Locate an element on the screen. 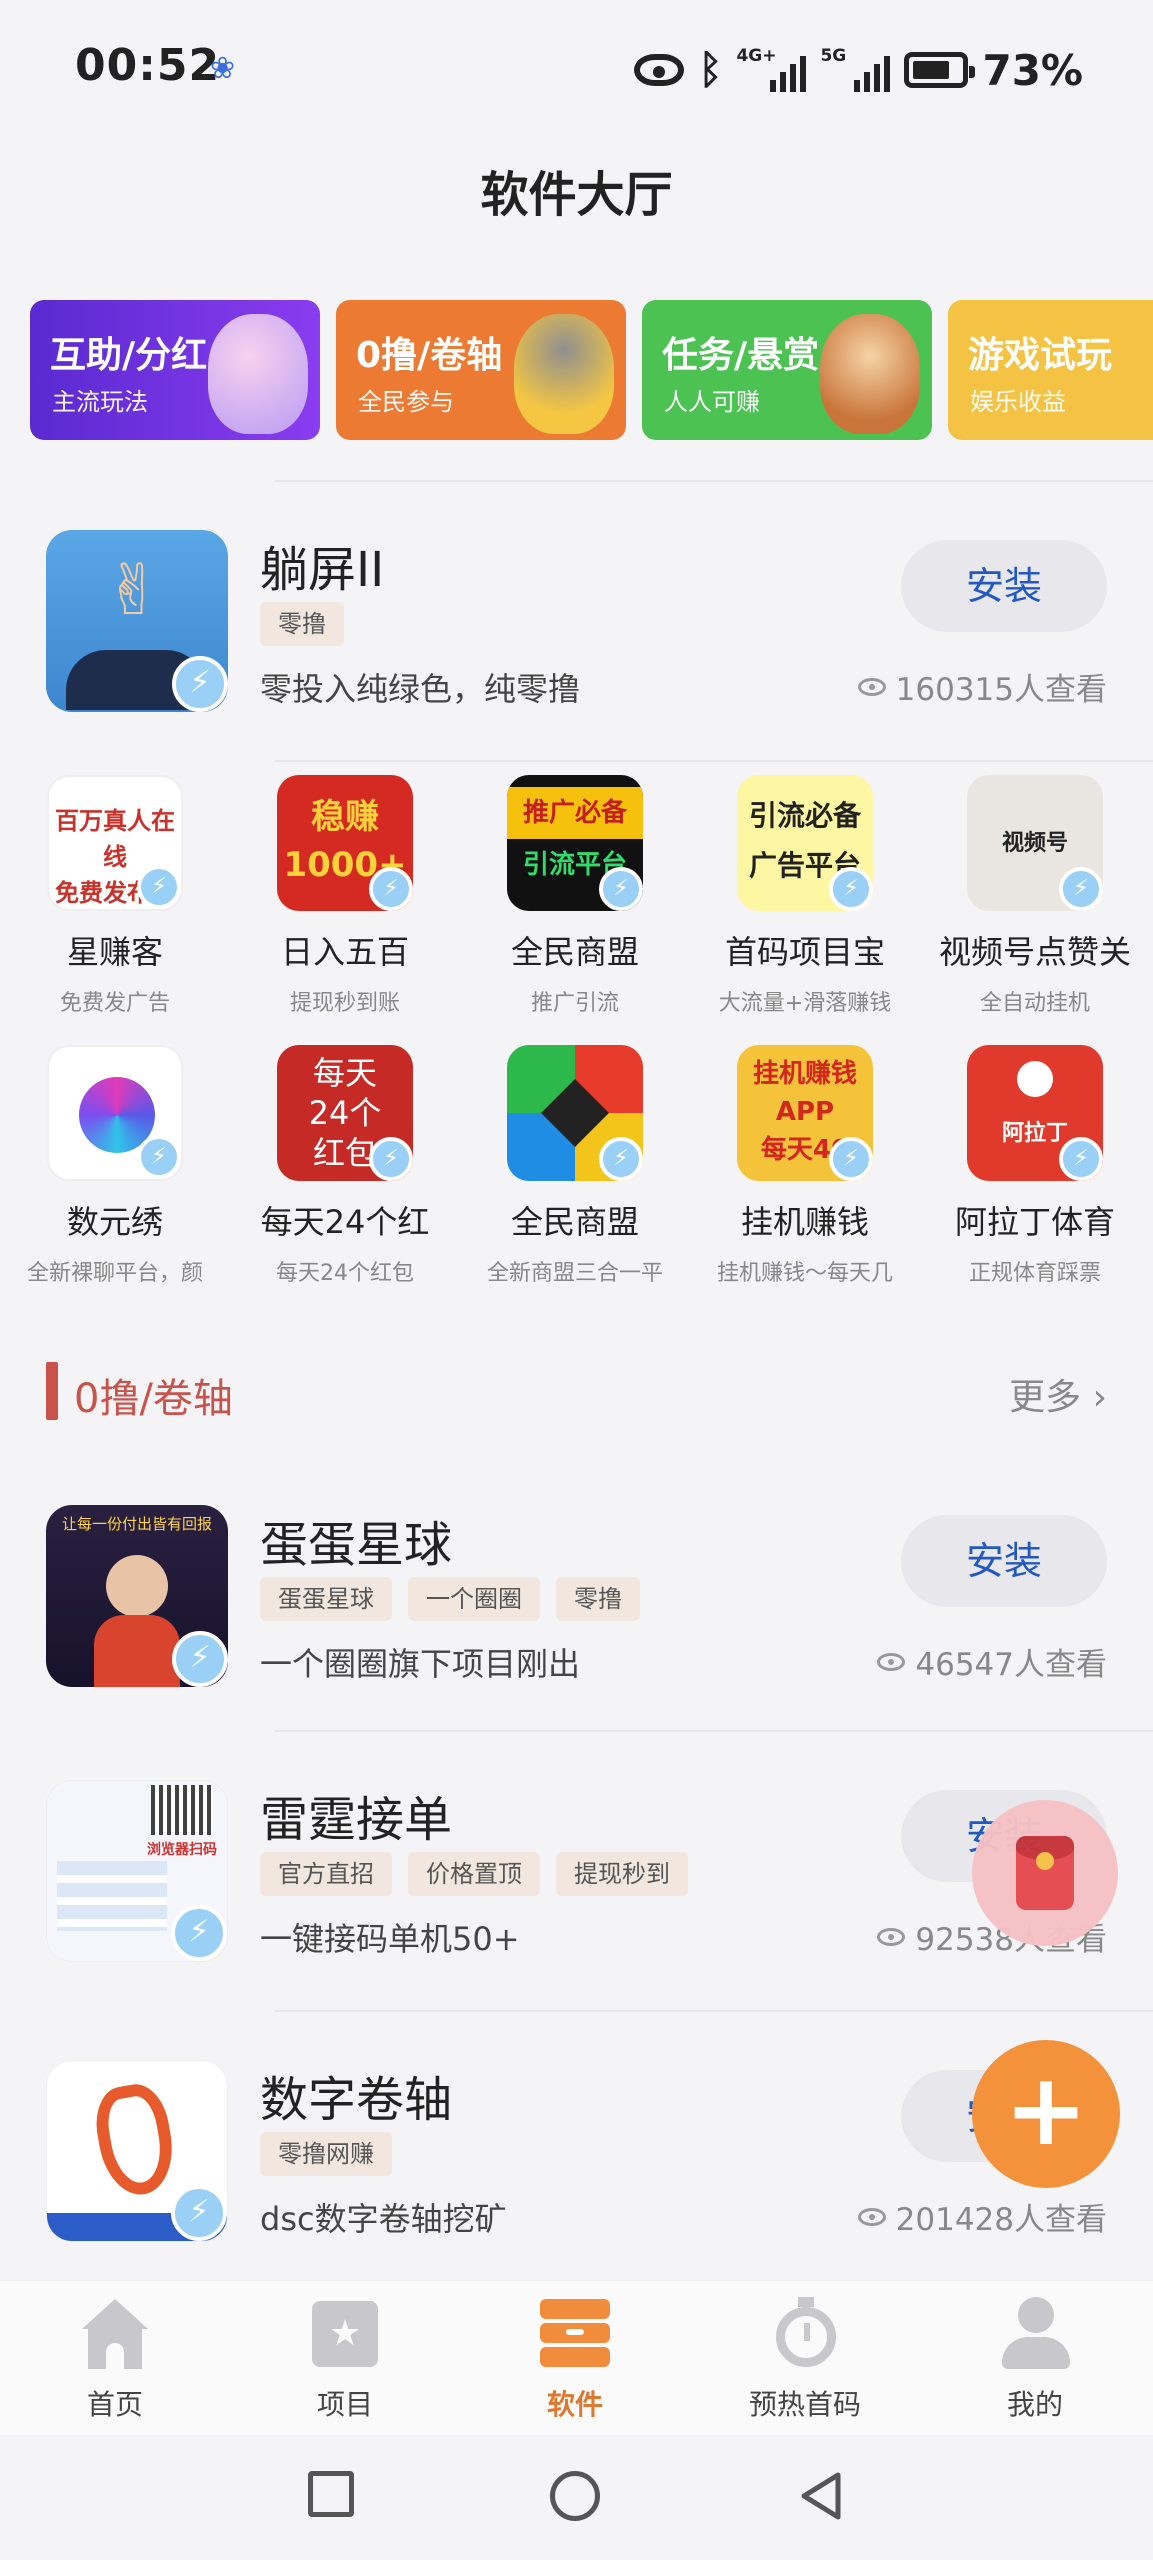  app-tag: 一个圈圈 is located at coordinates (474, 1599).